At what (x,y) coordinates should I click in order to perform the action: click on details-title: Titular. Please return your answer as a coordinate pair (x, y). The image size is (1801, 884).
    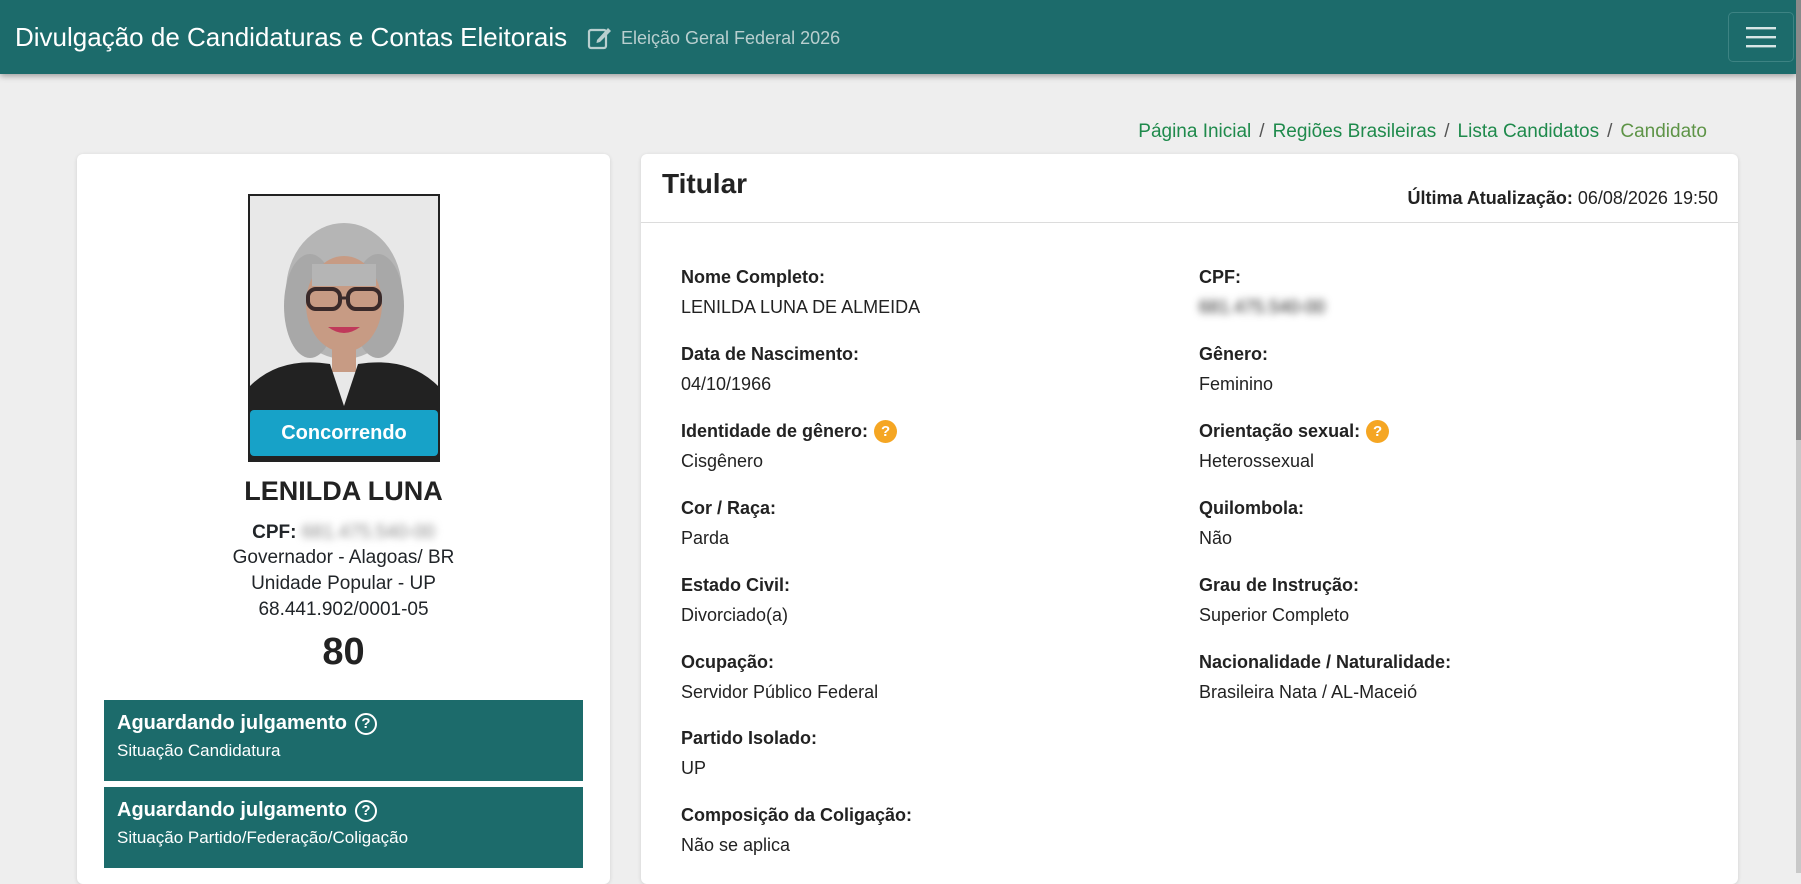
    Looking at the image, I should click on (705, 183).